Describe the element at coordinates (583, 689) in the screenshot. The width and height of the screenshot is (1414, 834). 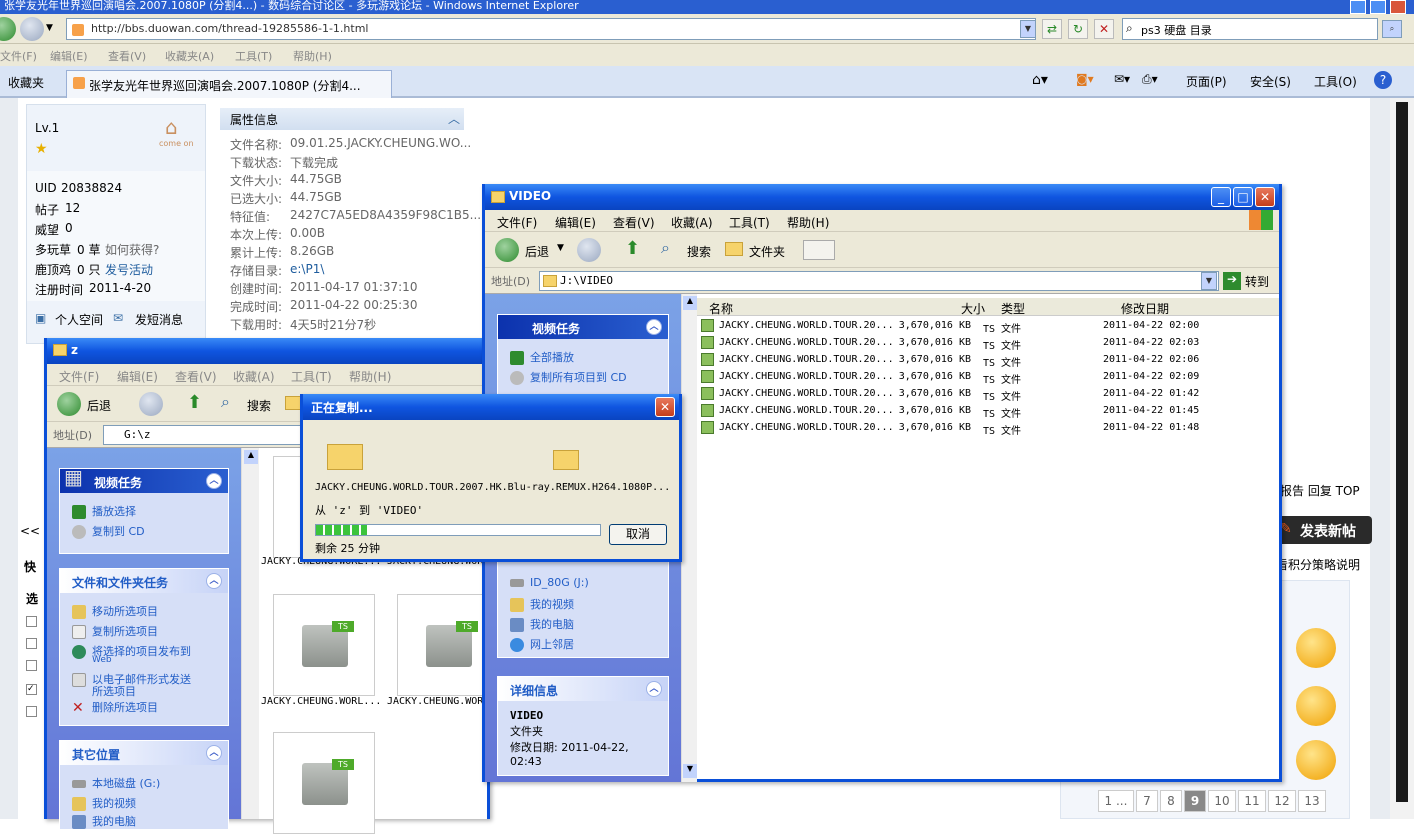
I see `details-header: 详细信息 ︿` at that location.